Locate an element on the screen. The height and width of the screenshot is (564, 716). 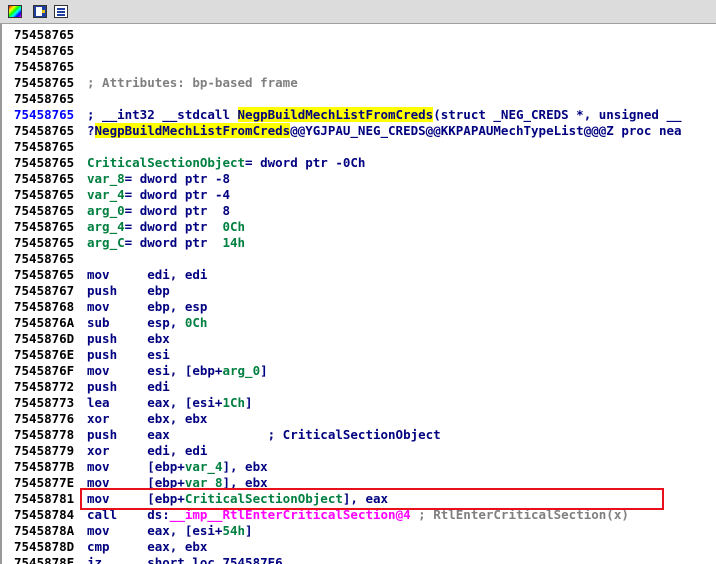
code-token: = dword ptr is located at coordinates (173, 226).